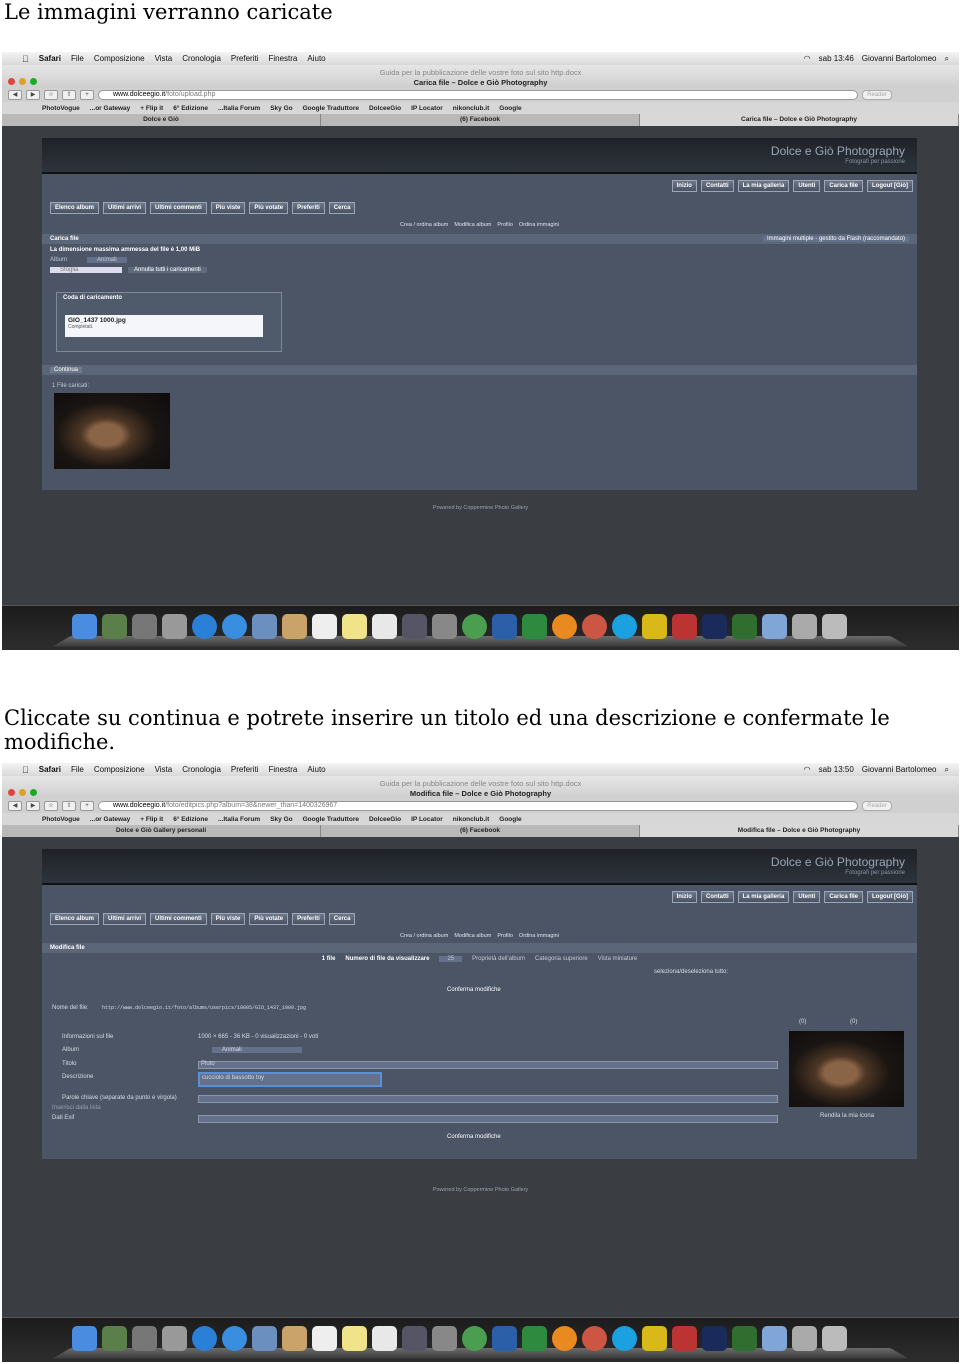 The image size is (960, 1364). I want to click on menu-vista: Vista, so click(164, 769).